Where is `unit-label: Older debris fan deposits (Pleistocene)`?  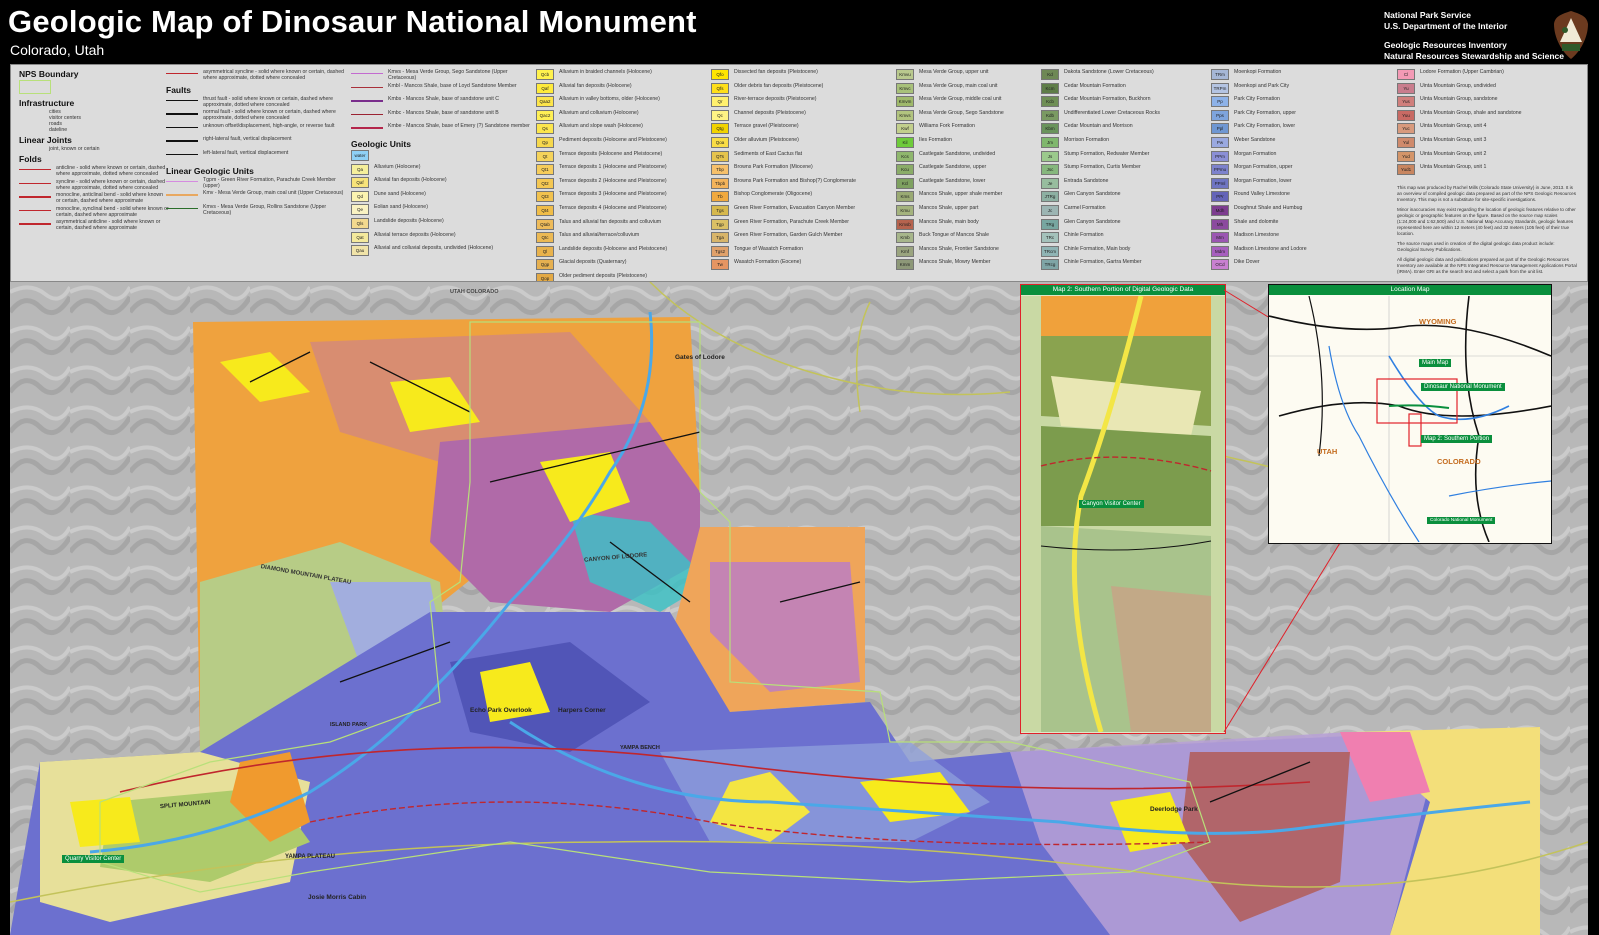 unit-label: Older debris fan deposits (Pleistocene) is located at coordinates (779, 85).